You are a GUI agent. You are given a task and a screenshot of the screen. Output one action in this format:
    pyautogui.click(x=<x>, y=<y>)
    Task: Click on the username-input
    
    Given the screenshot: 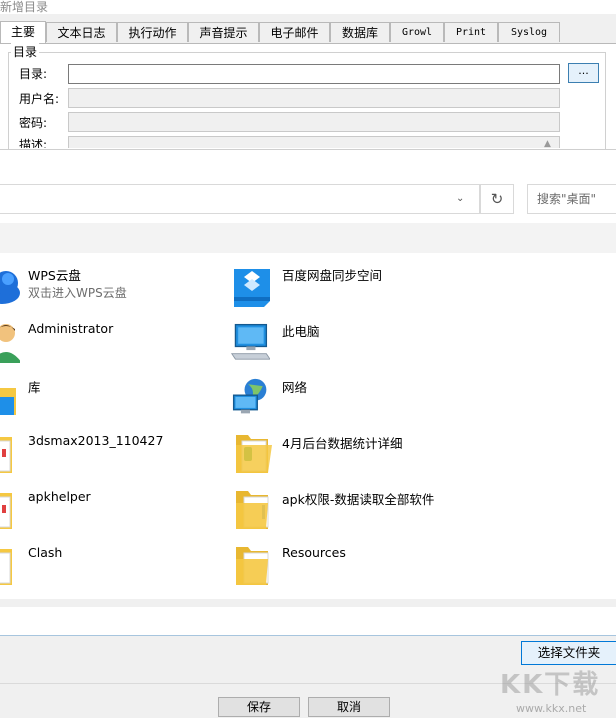 What is the action you would take?
    pyautogui.click(x=314, y=98)
    